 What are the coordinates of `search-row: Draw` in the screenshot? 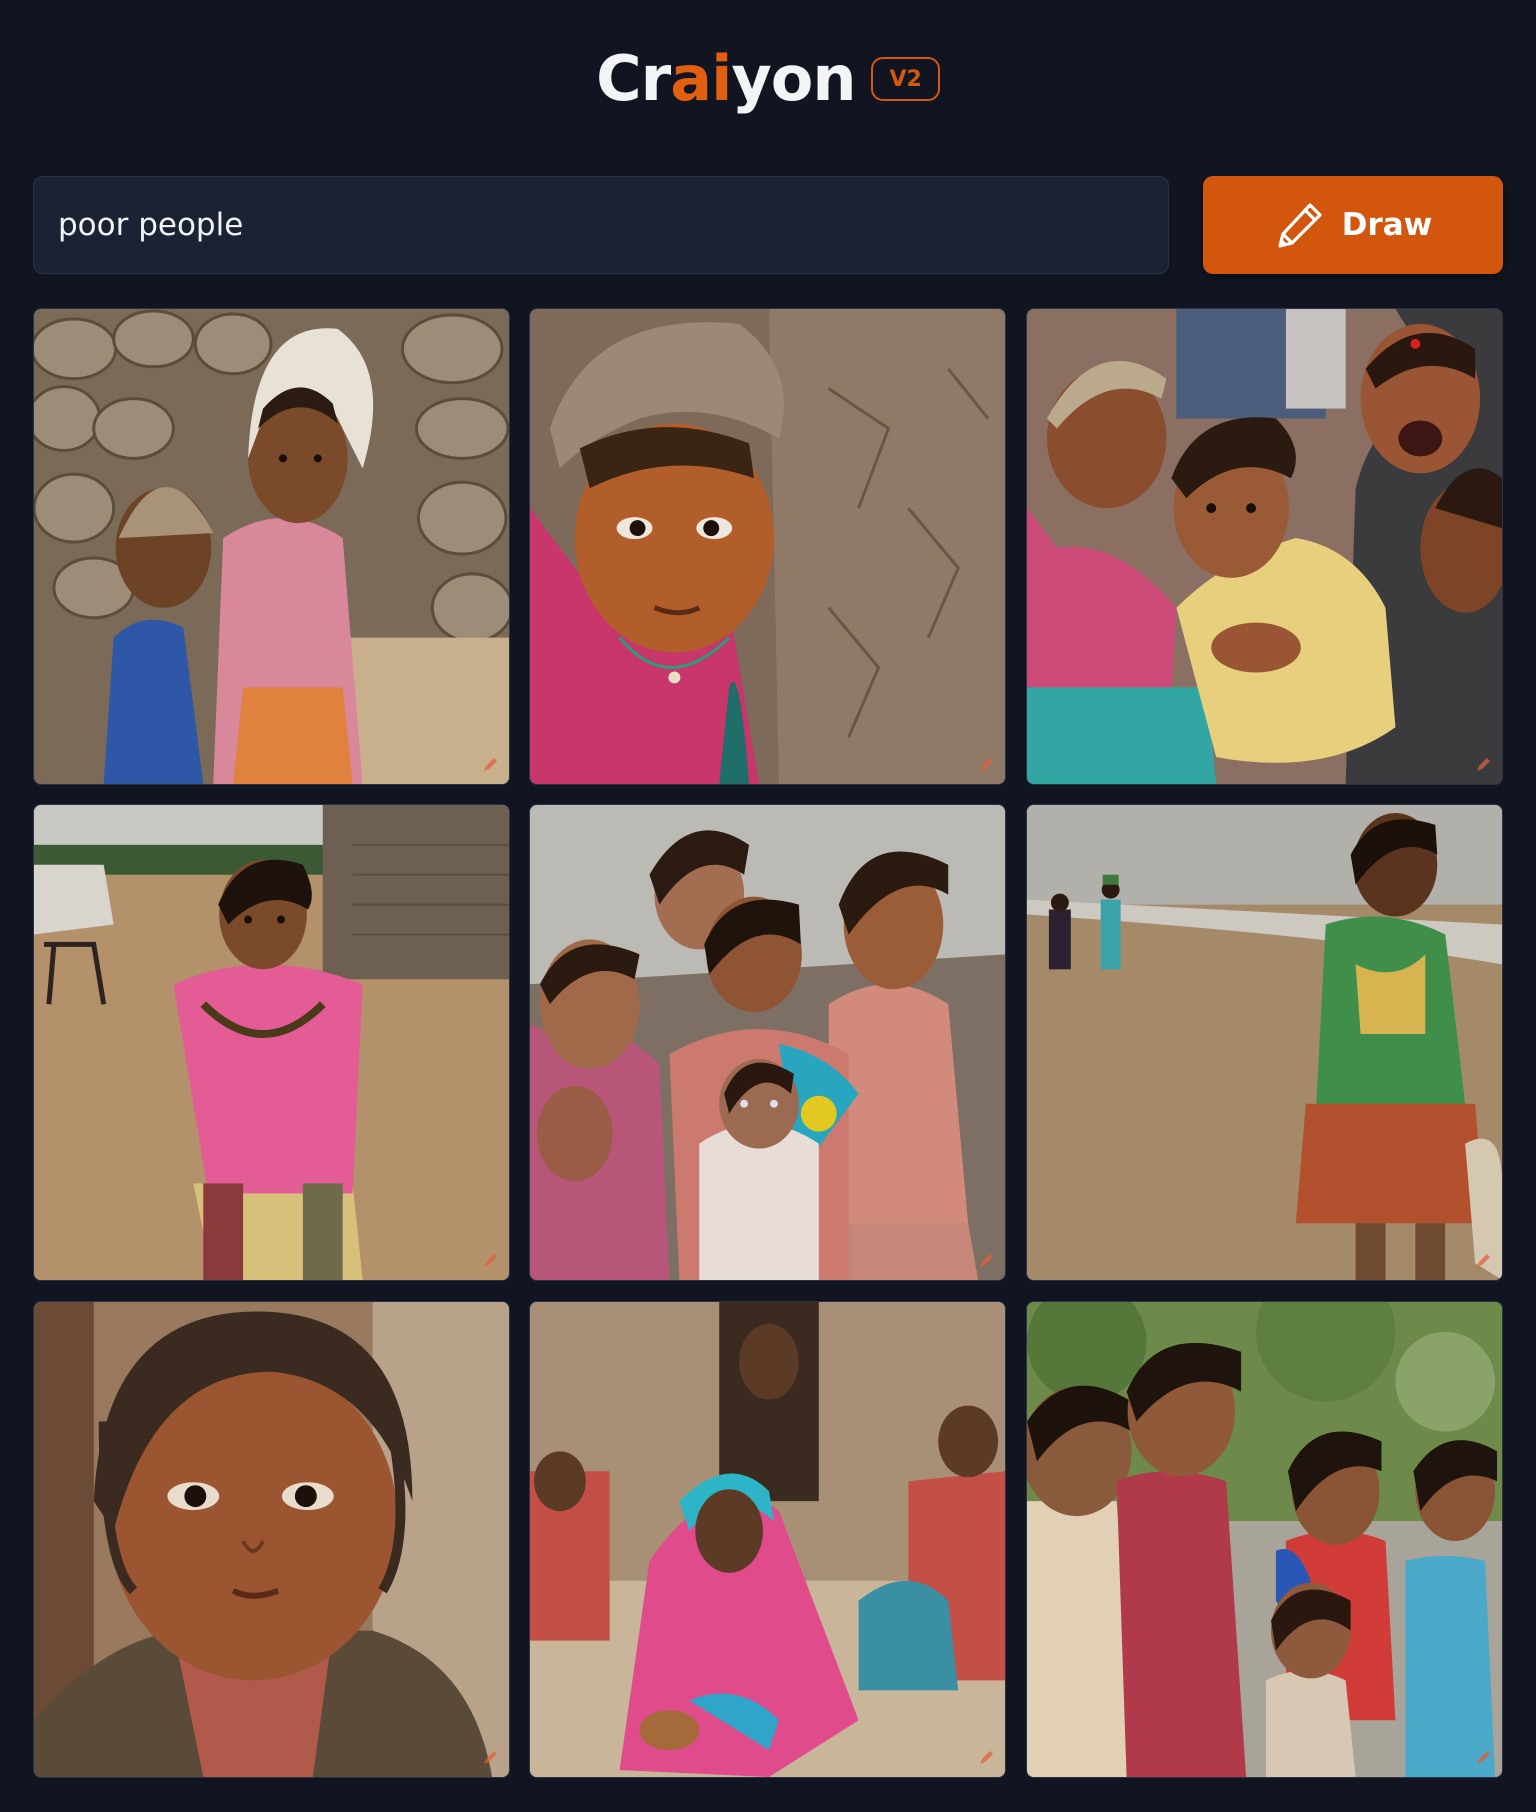 It's located at (768, 226).